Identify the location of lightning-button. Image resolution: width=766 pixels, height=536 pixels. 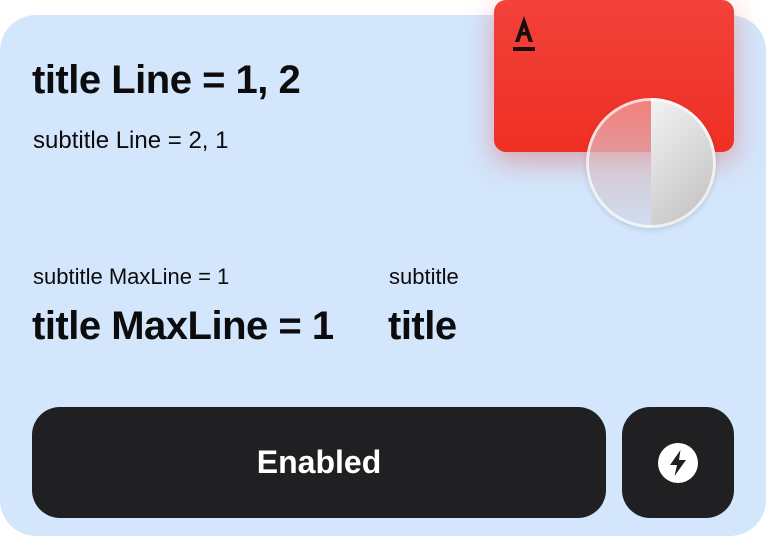
(678, 462).